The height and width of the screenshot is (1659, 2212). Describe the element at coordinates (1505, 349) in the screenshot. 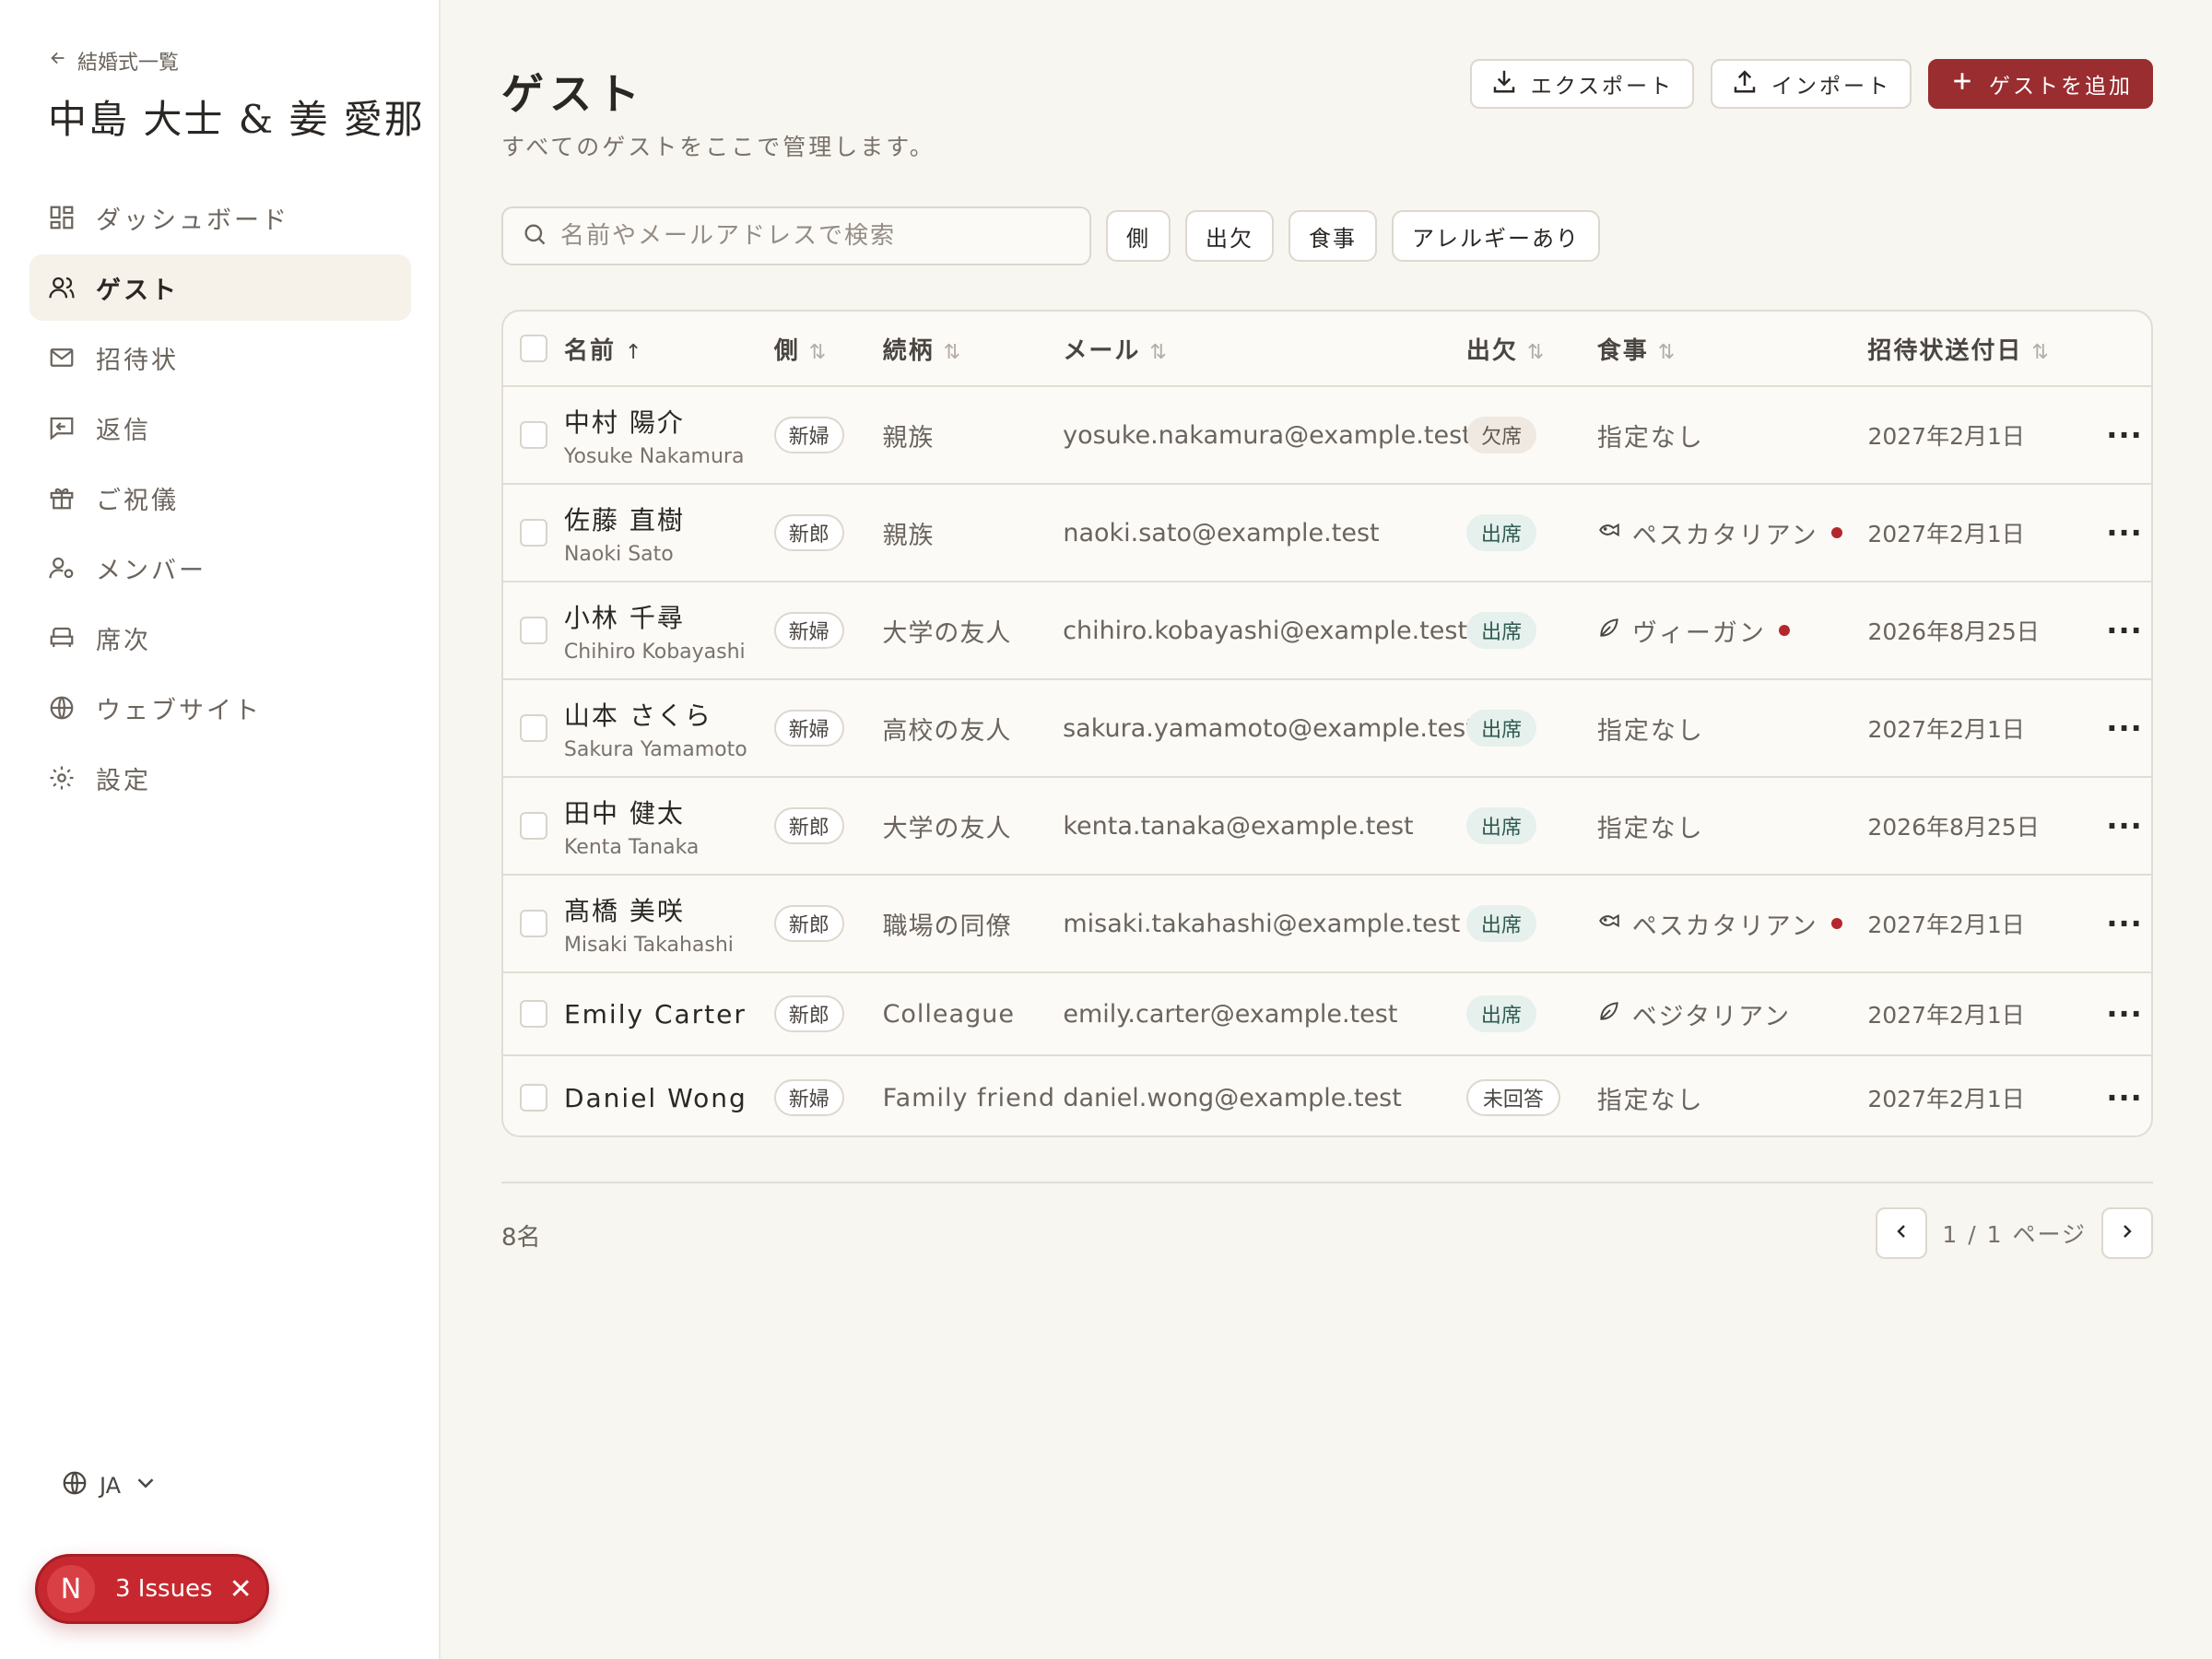

I see `column-header-attendance: 出欠 ⇅` at that location.